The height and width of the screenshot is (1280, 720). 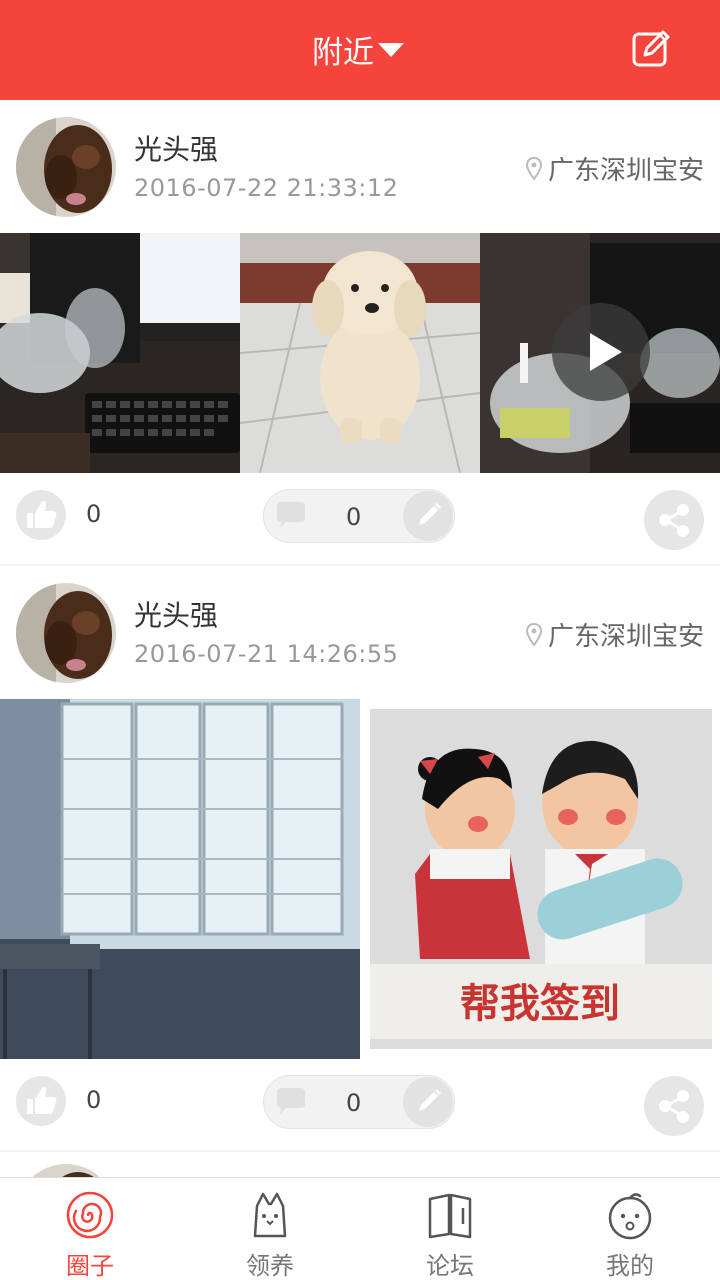 What do you see at coordinates (540, 879) in the screenshot?
I see `post-image: 帮我签到` at bounding box center [540, 879].